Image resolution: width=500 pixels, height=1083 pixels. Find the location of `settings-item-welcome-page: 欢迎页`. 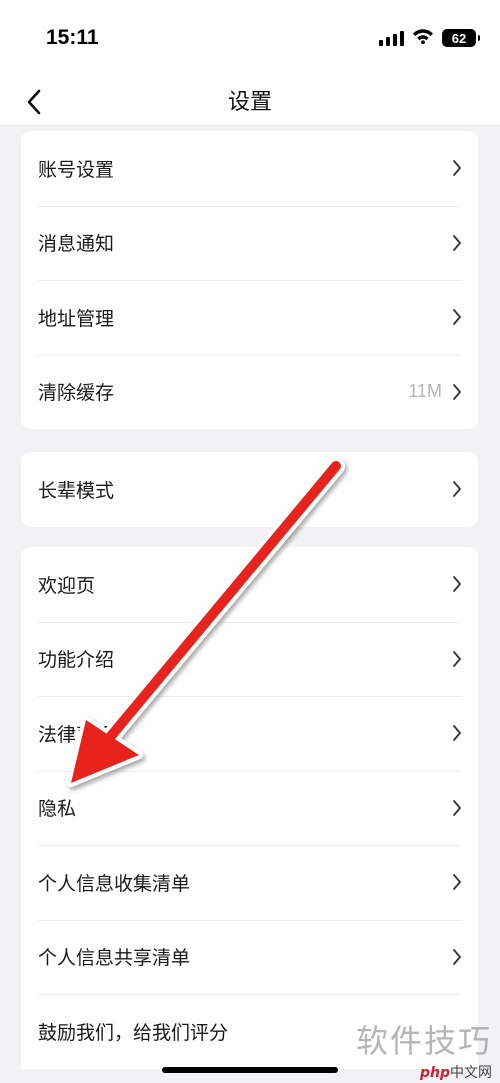

settings-item-welcome-page: 欢迎页 is located at coordinates (249, 584).